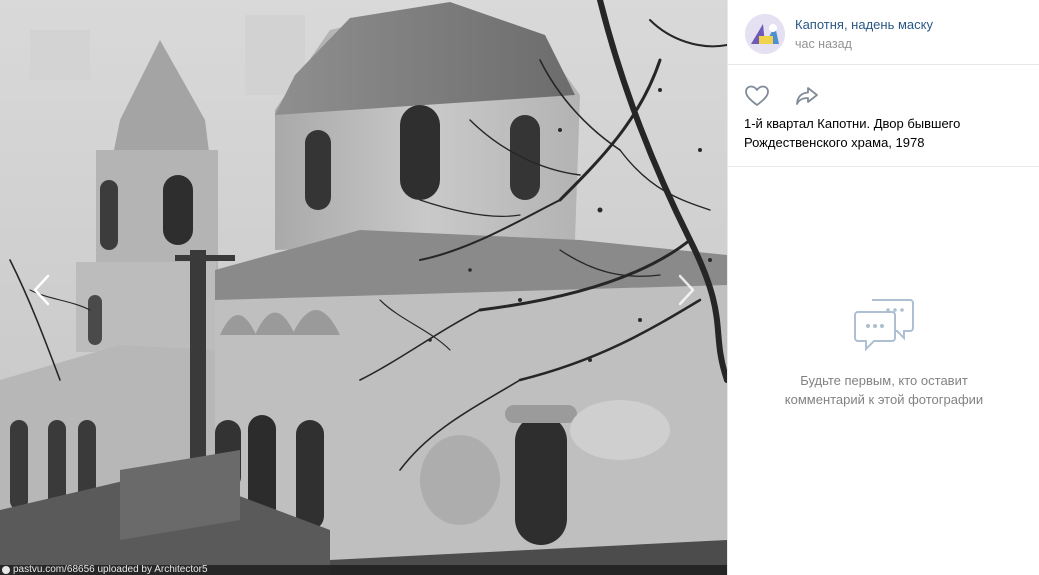 This screenshot has height=575, width=1039. Describe the element at coordinates (6, 570) in the screenshot. I see `camera-icon` at that location.